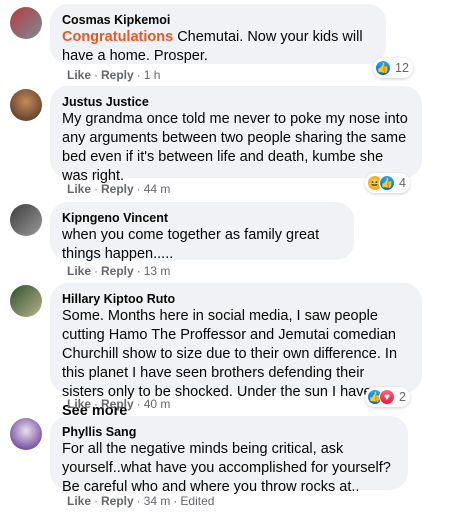  I want to click on reaction-count: 4, so click(402, 183).